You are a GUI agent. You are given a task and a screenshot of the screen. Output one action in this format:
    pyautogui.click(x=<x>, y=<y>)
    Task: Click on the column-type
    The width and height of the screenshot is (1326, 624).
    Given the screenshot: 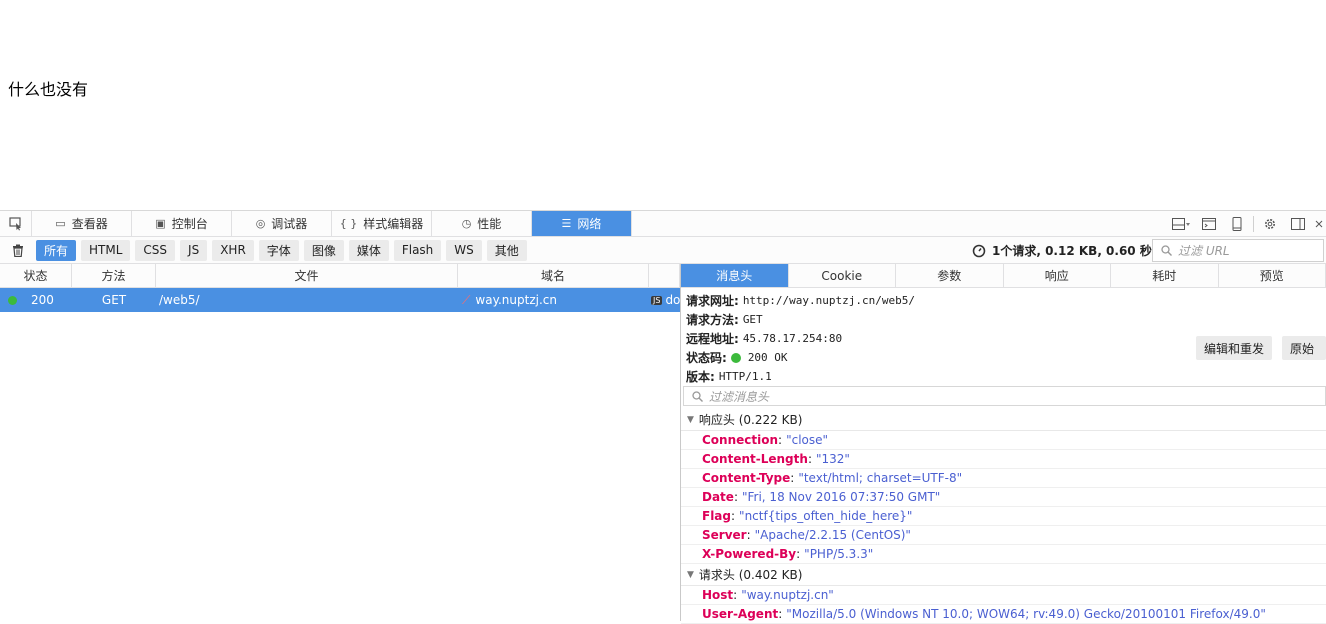 What is the action you would take?
    pyautogui.click(x=664, y=275)
    